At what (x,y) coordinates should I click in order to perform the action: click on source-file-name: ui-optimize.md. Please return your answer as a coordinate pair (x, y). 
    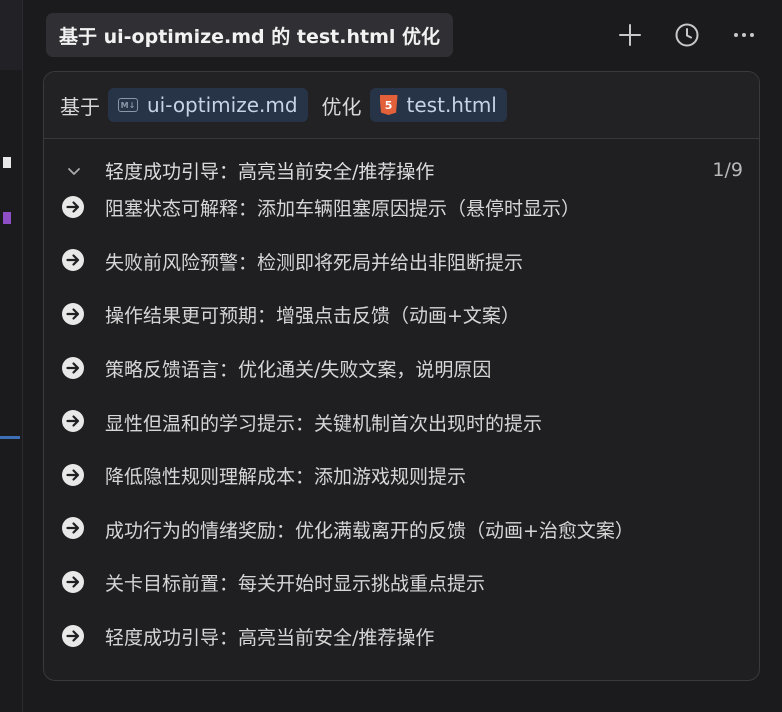
    Looking at the image, I should click on (222, 105).